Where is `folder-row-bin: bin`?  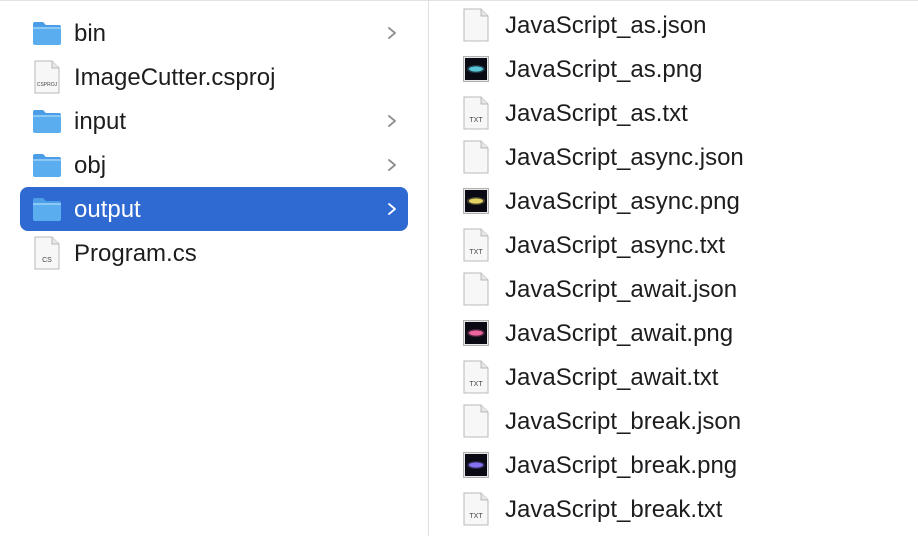
folder-row-bin: bin is located at coordinates (214, 33).